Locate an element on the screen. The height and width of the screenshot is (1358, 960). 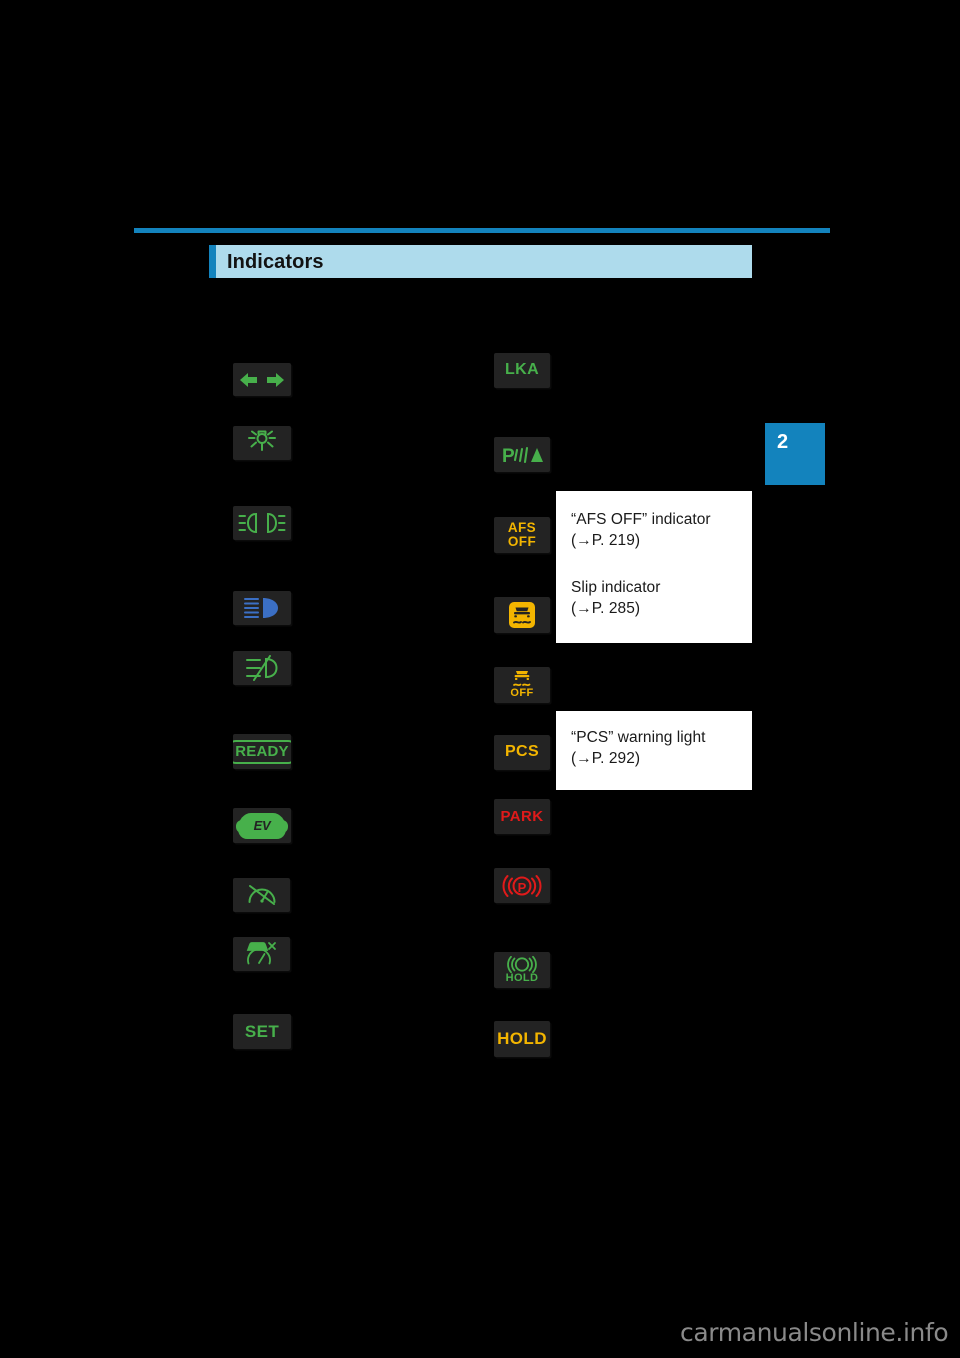
brake-hold-icon is located at coordinates (522, 964).